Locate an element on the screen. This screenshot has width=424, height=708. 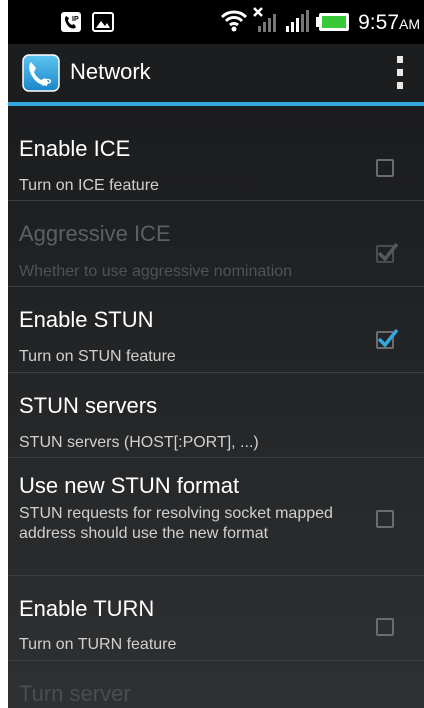
pref-title: Turn server is located at coordinates (75, 693).